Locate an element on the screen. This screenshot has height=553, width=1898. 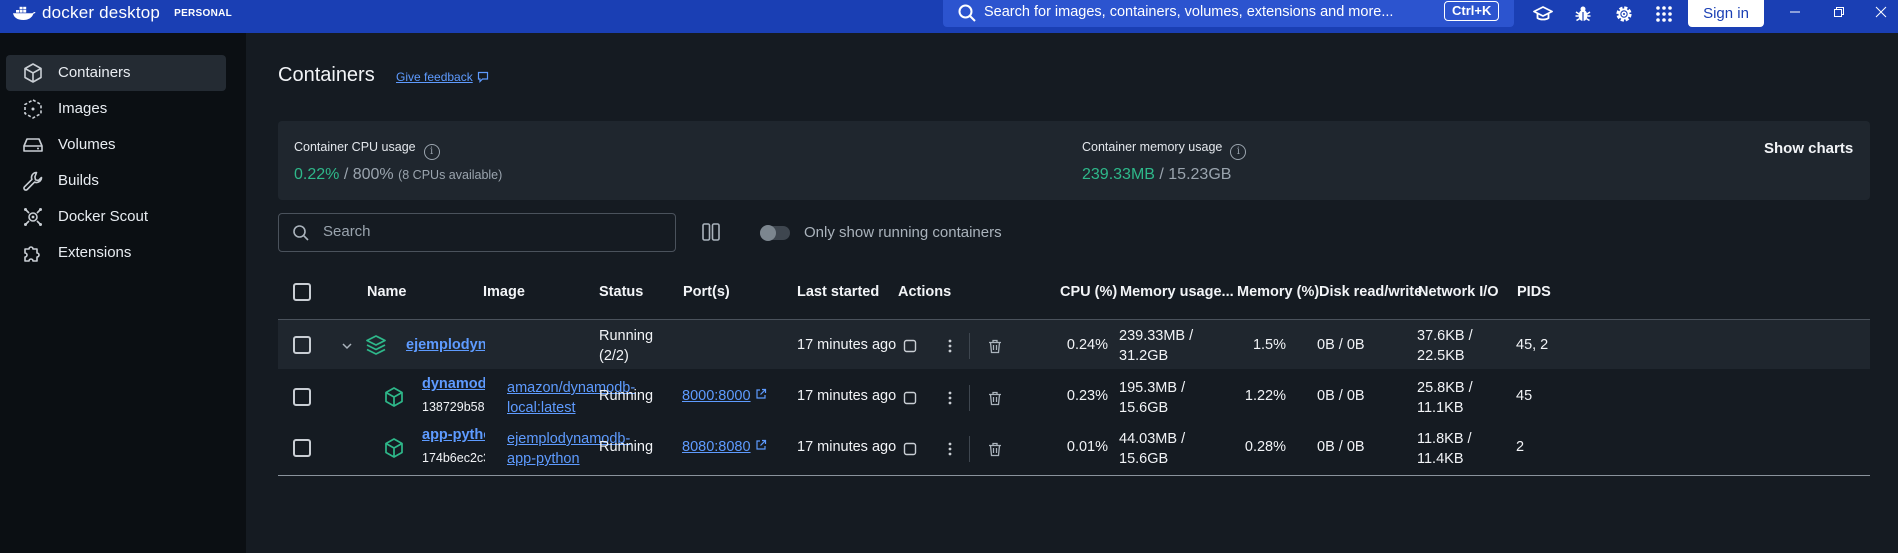
extensions-grid-icon is located at coordinates (1664, 14).